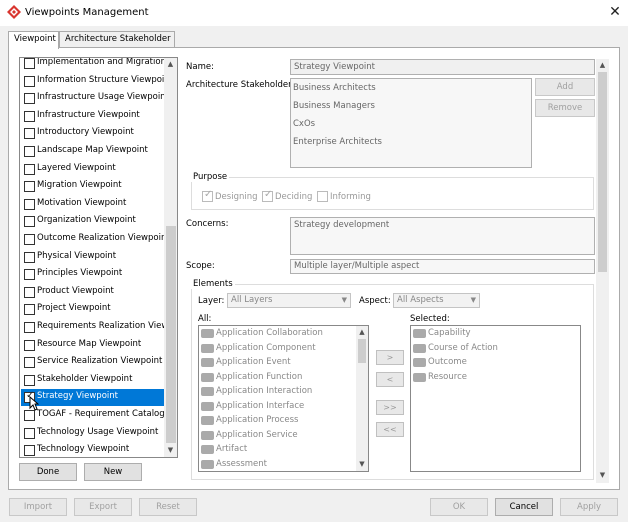  I want to click on name-label: Name:, so click(200, 67).